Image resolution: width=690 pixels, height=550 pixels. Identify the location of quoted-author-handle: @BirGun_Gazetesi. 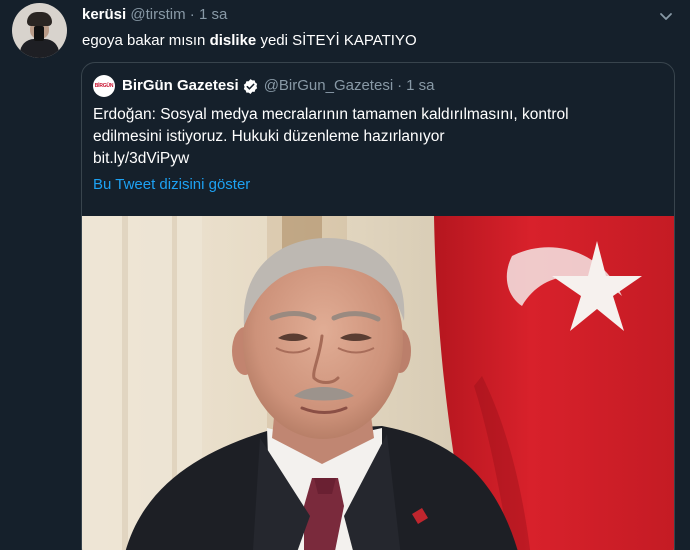
(328, 86).